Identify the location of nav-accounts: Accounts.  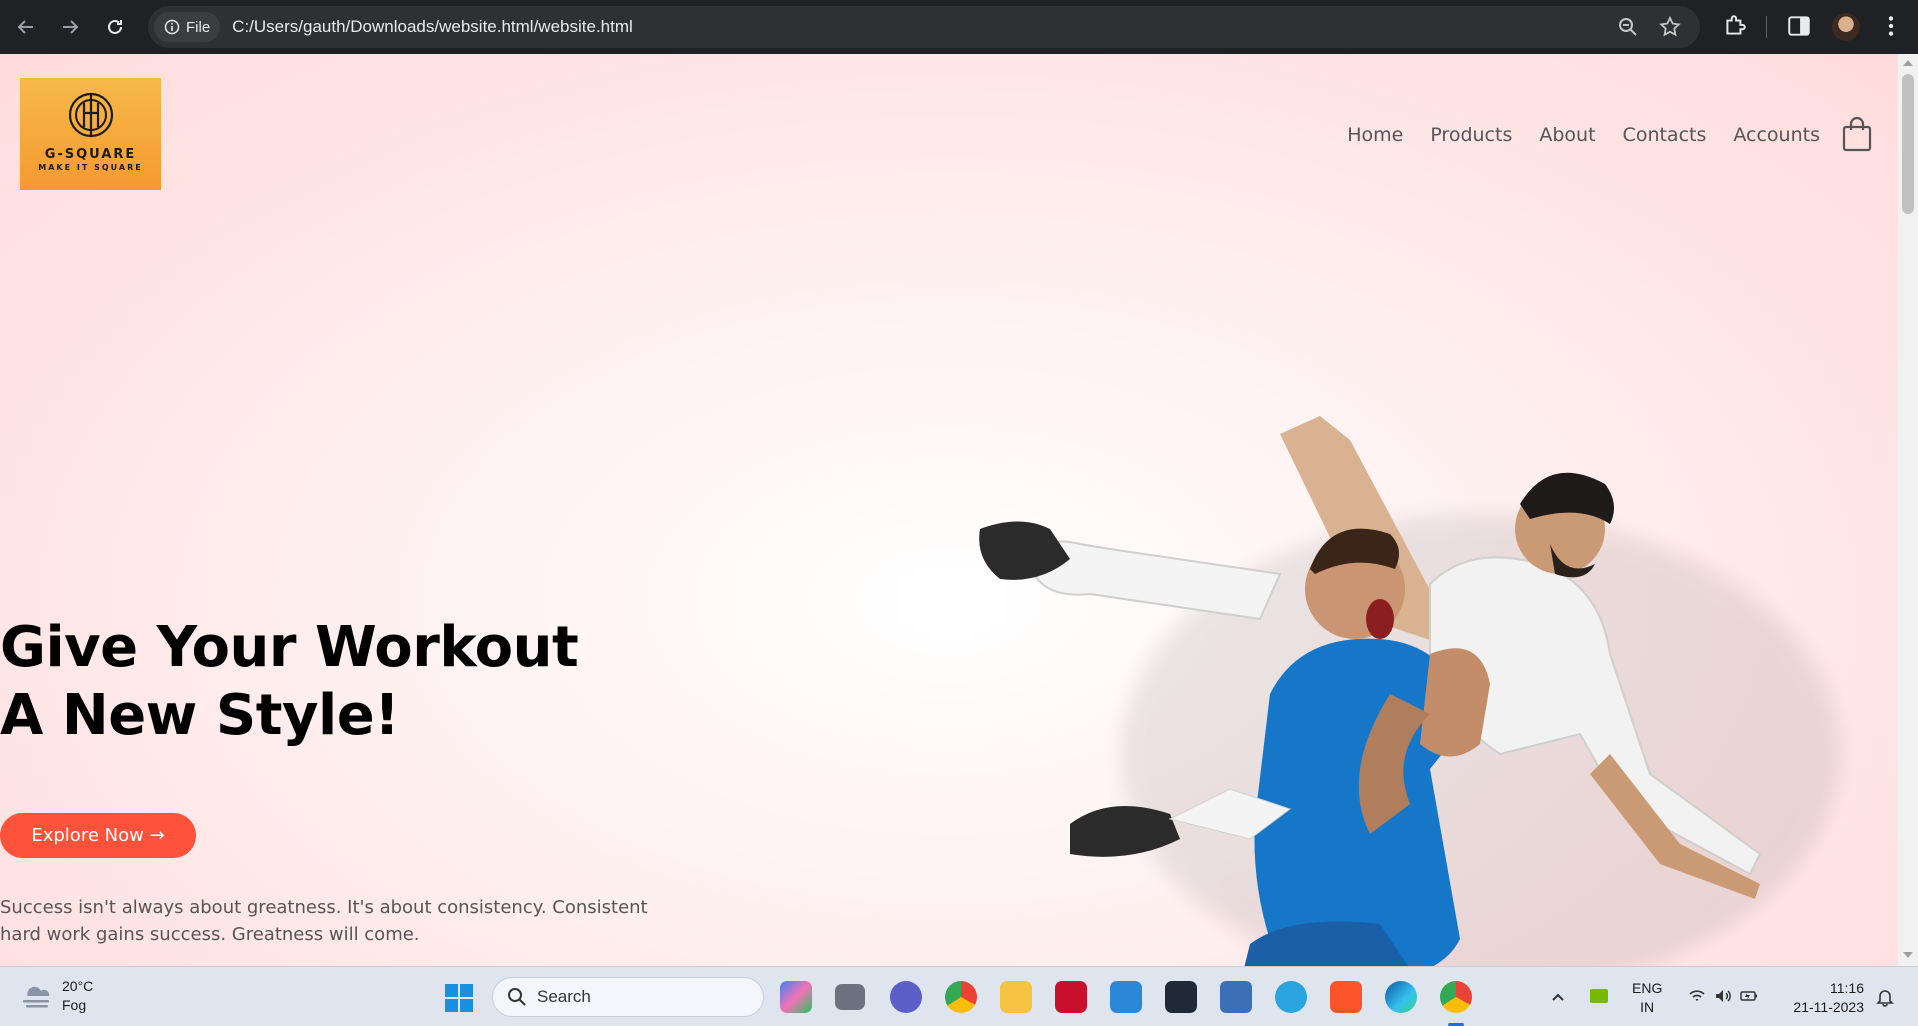
(1776, 135).